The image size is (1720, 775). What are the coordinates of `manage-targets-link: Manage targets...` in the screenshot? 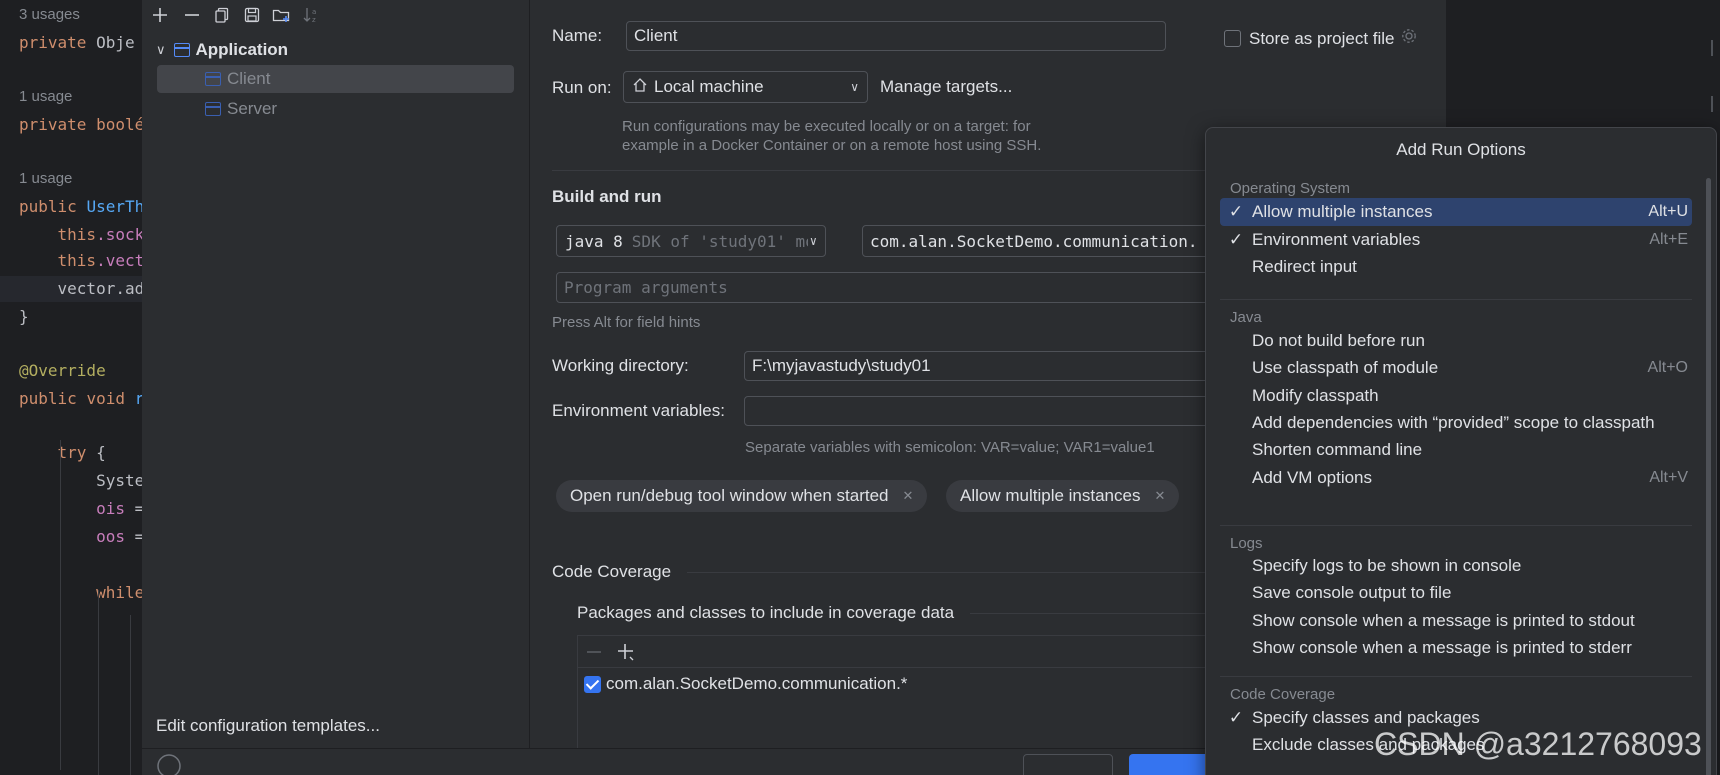 It's located at (946, 87).